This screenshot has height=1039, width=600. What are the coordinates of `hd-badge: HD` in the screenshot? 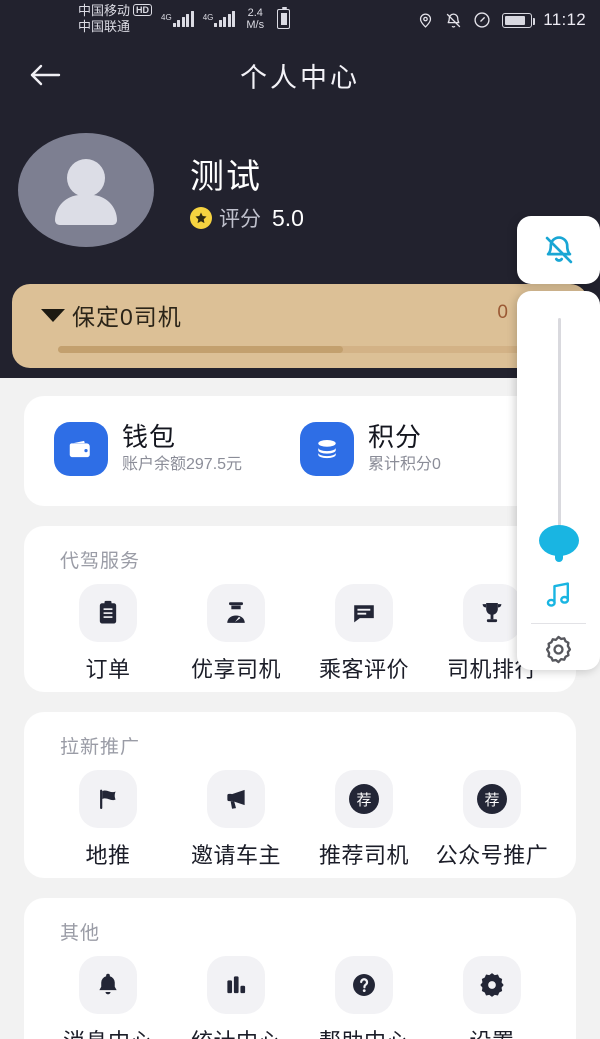 It's located at (143, 10).